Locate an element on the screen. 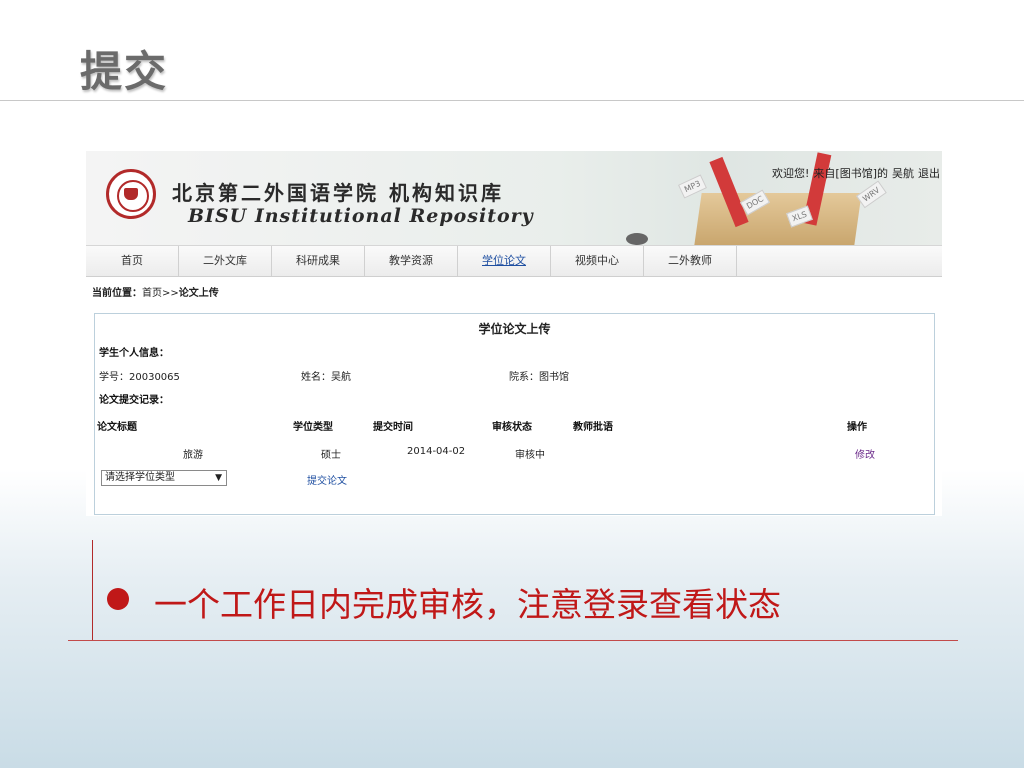 This screenshot has height=768, width=1024. file-tag: WRV is located at coordinates (871, 194).